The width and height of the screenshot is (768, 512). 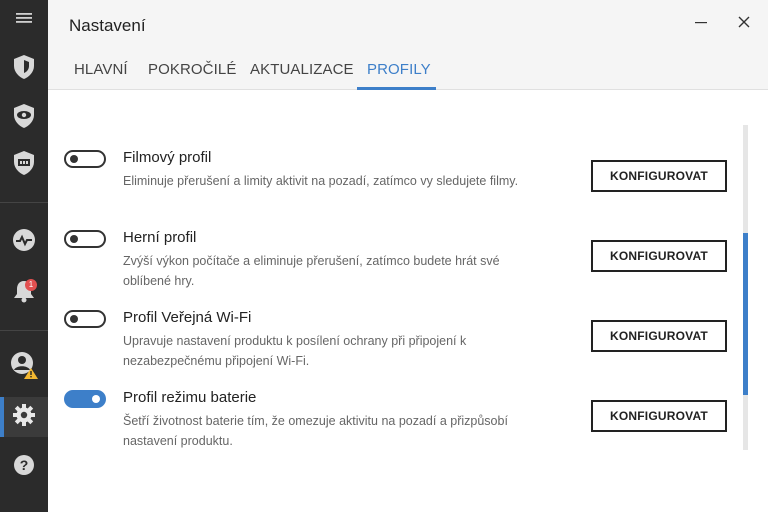 I want to click on help-icon: ?, so click(x=24, y=467).